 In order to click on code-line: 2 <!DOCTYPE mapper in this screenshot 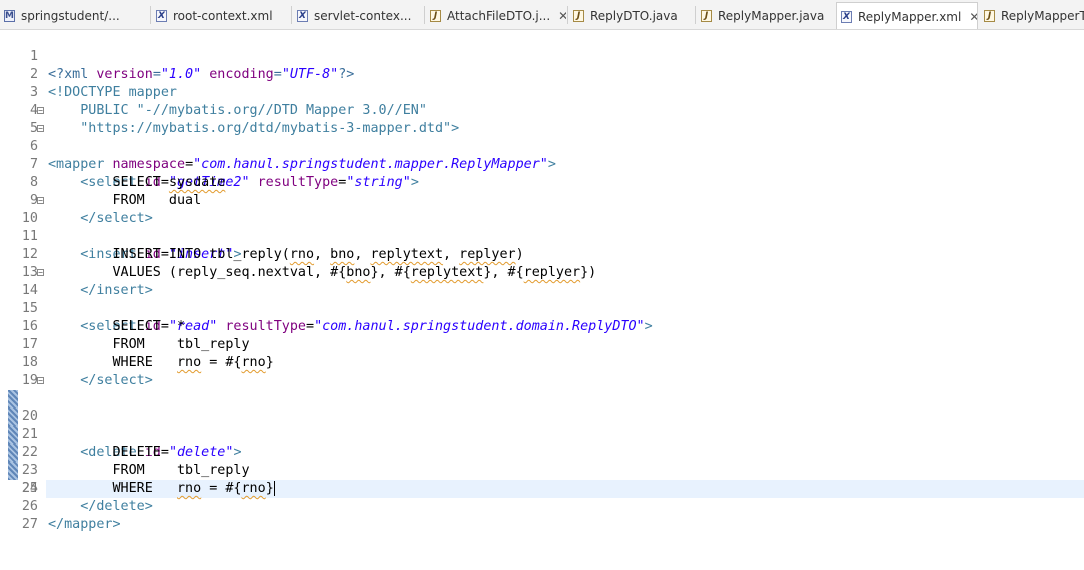, I will do `click(542, 74)`.